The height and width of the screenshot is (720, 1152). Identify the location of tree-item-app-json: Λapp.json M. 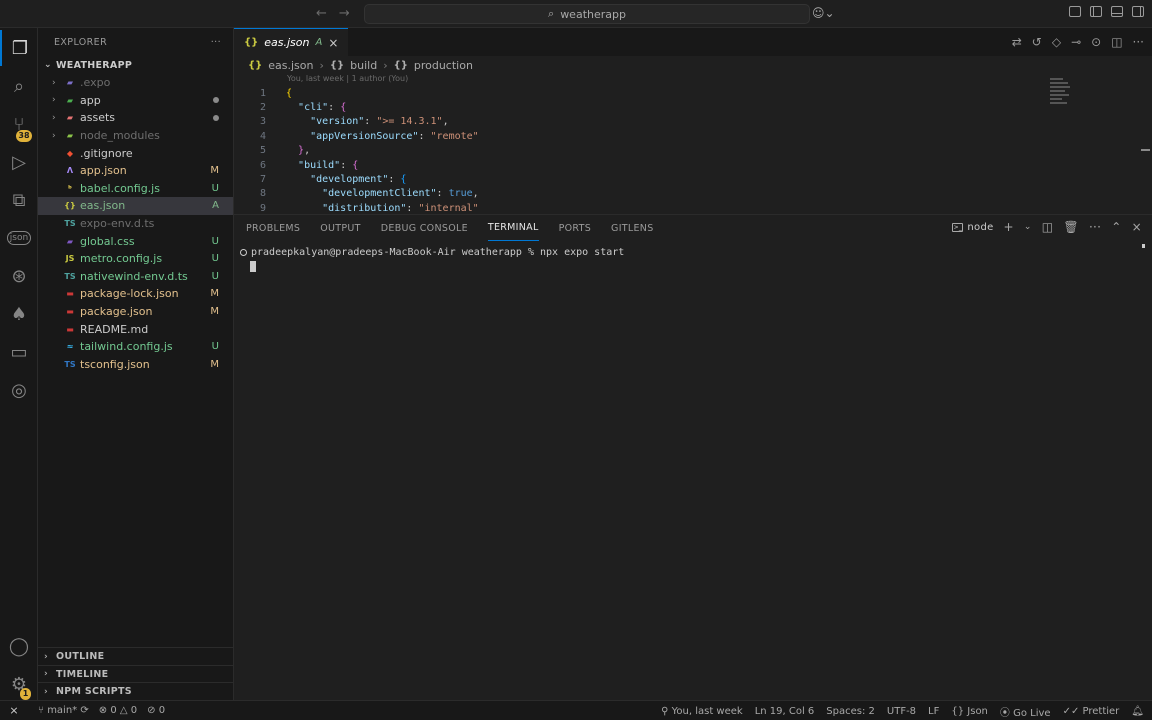
(135, 171).